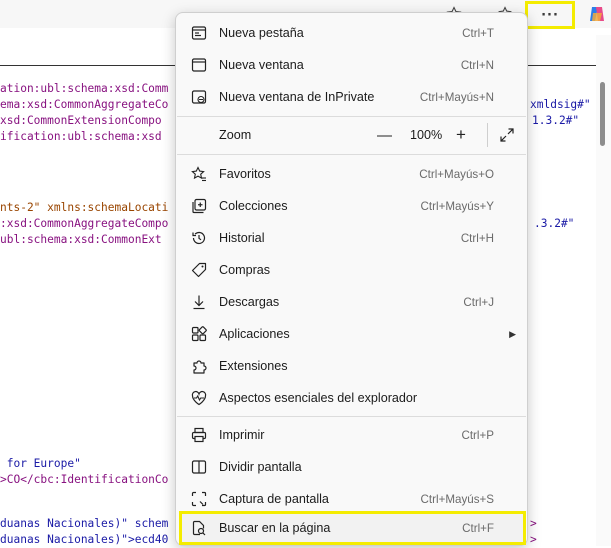 The width and height of the screenshot is (611, 548). Describe the element at coordinates (235, 135) in the screenshot. I see `zoom-label: Zoom` at that location.